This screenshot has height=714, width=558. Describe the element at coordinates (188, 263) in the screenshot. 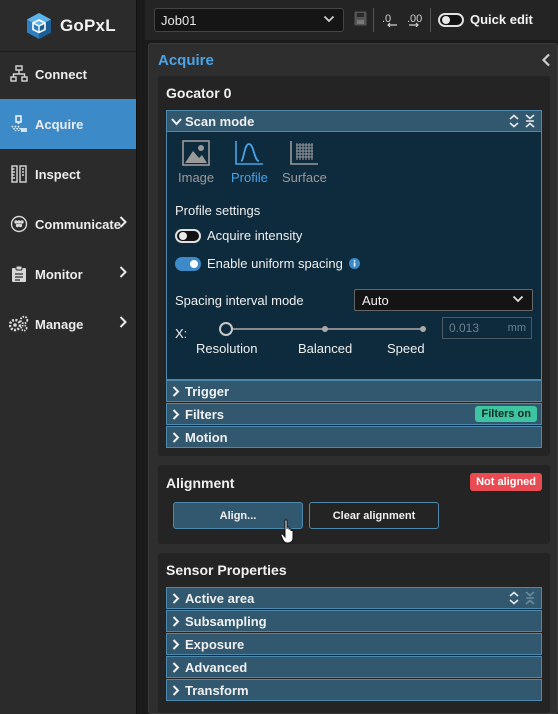

I see `uniform-spacing-switch` at that location.